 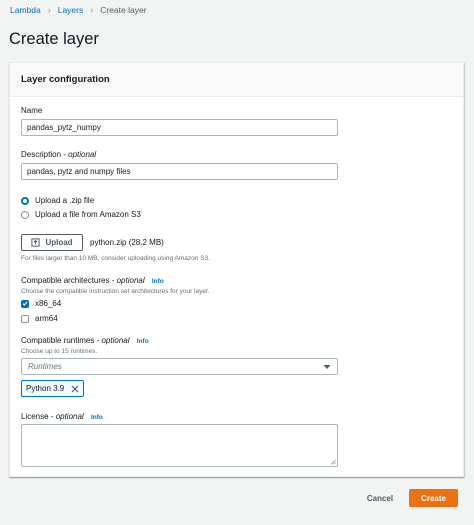 I want to click on checkmark-icon, so click(x=25, y=303).